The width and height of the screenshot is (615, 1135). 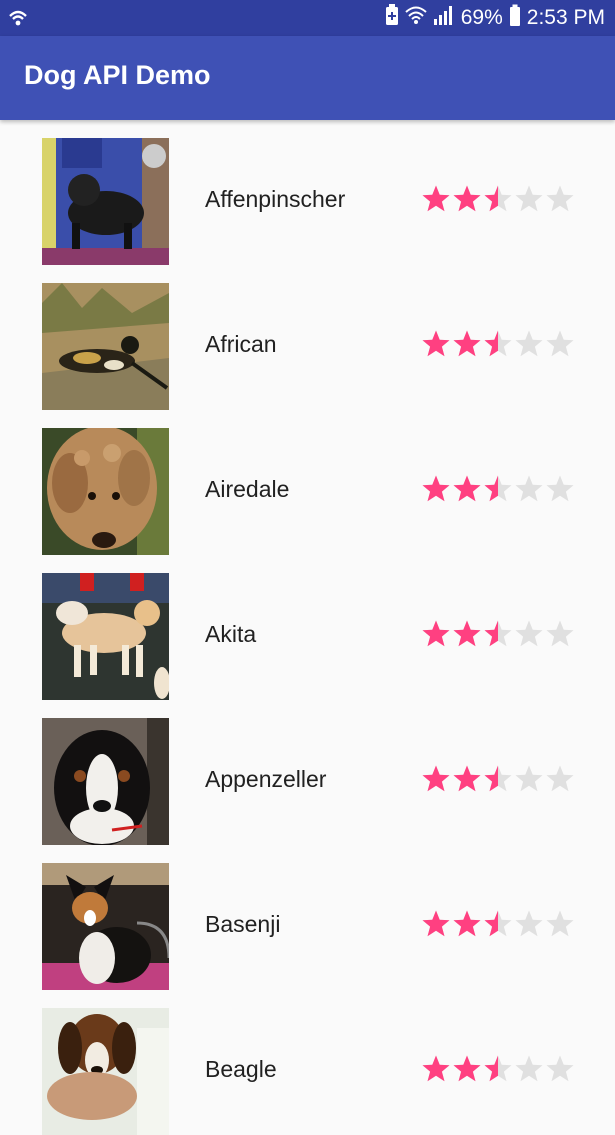 What do you see at coordinates (307, 18) in the screenshot?
I see `status-bar: 69% 2:53 PM` at bounding box center [307, 18].